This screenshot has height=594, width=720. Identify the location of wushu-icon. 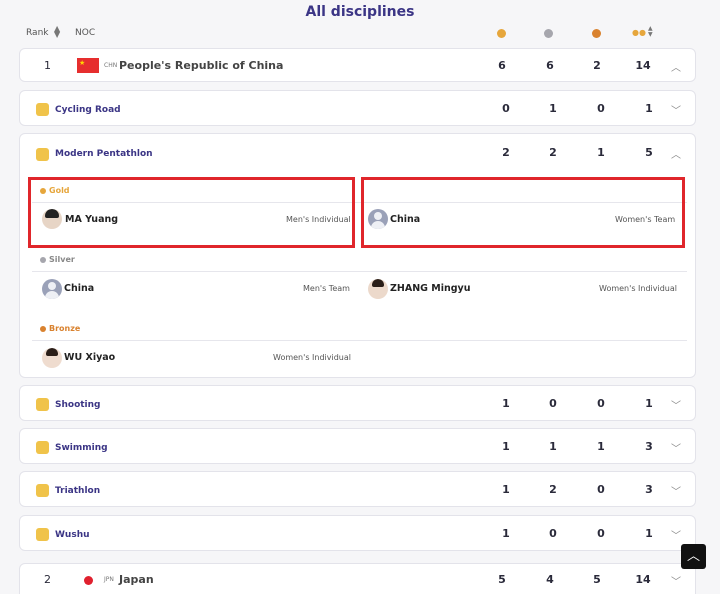
(42, 534).